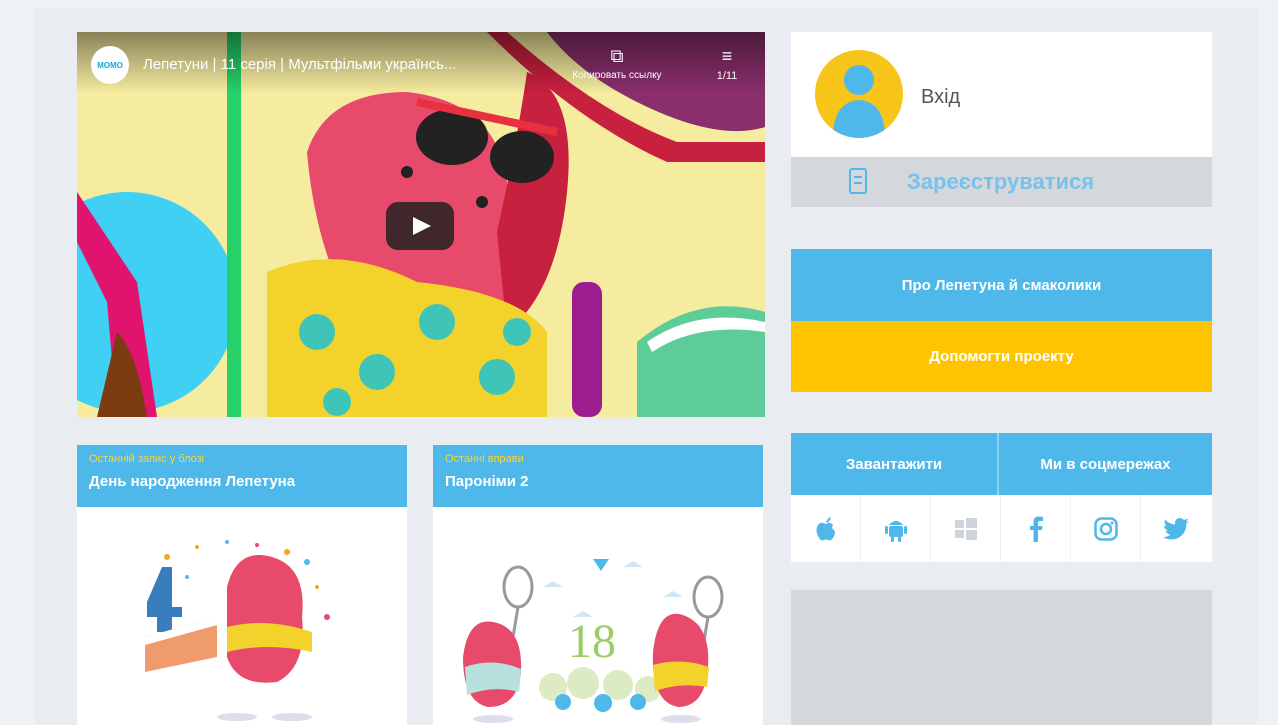 Image resolution: width=1278 pixels, height=725 pixels. Describe the element at coordinates (592, 641) in the screenshot. I see `illustration-number: 18` at that location.